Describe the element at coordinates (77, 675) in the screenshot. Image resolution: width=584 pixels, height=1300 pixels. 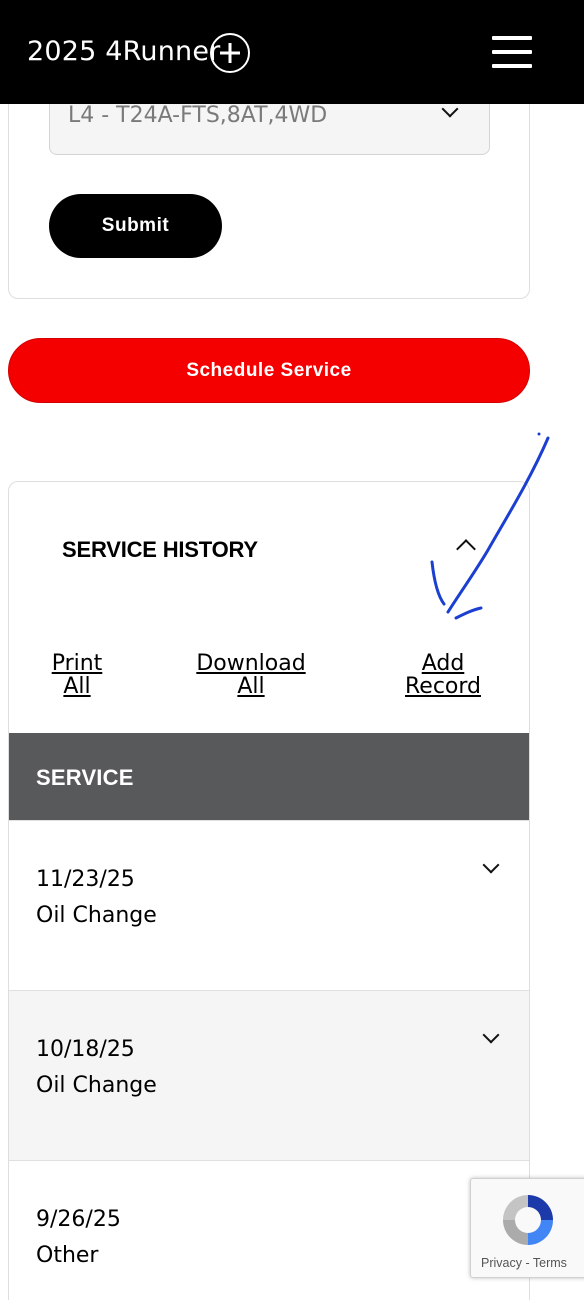
I see `print-all-link: Print All` at that location.